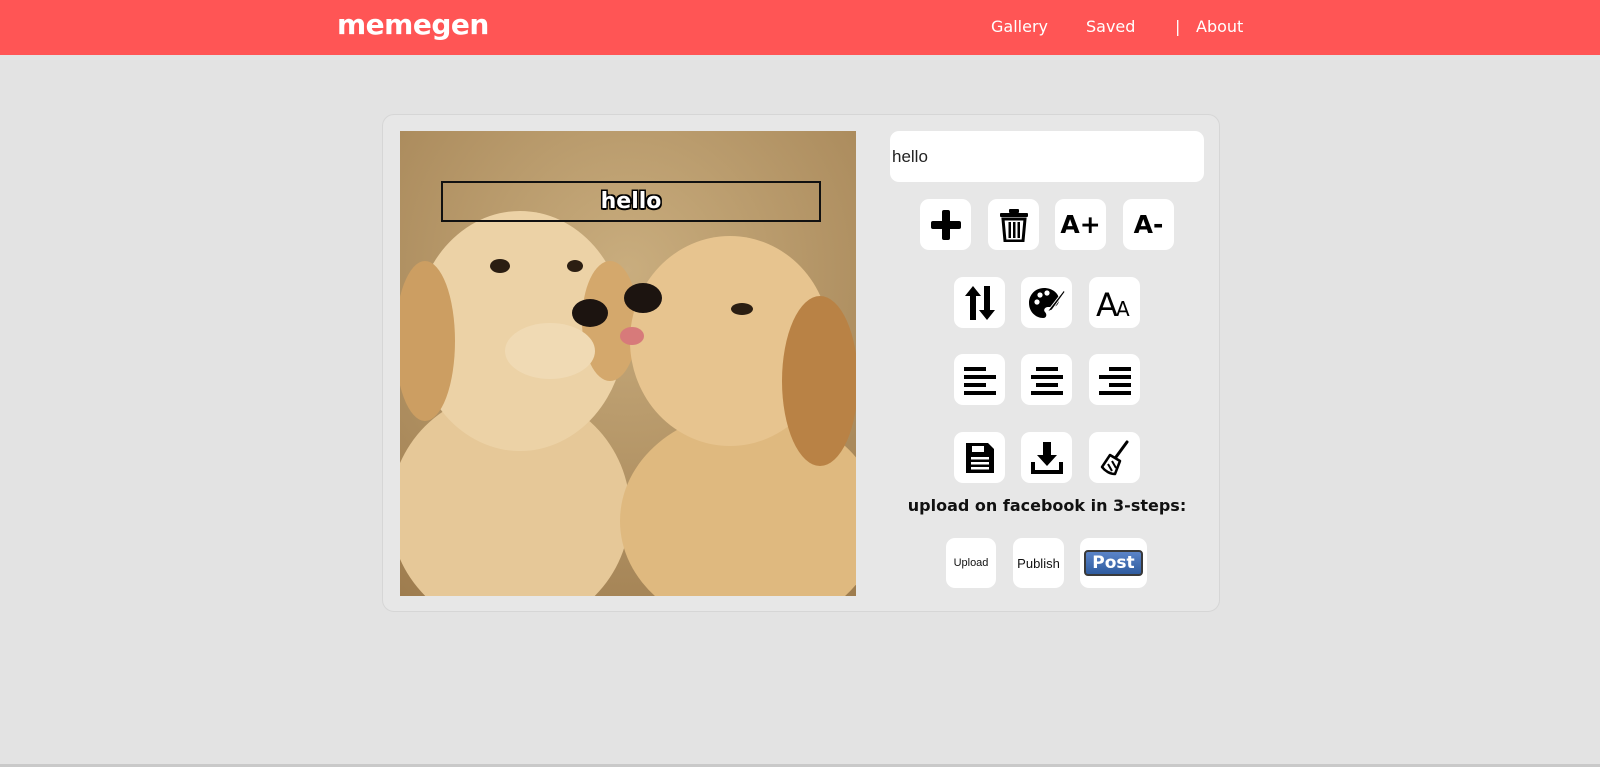 Image resolution: width=1600 pixels, height=767 pixels. I want to click on post-label: Post, so click(1113, 563).